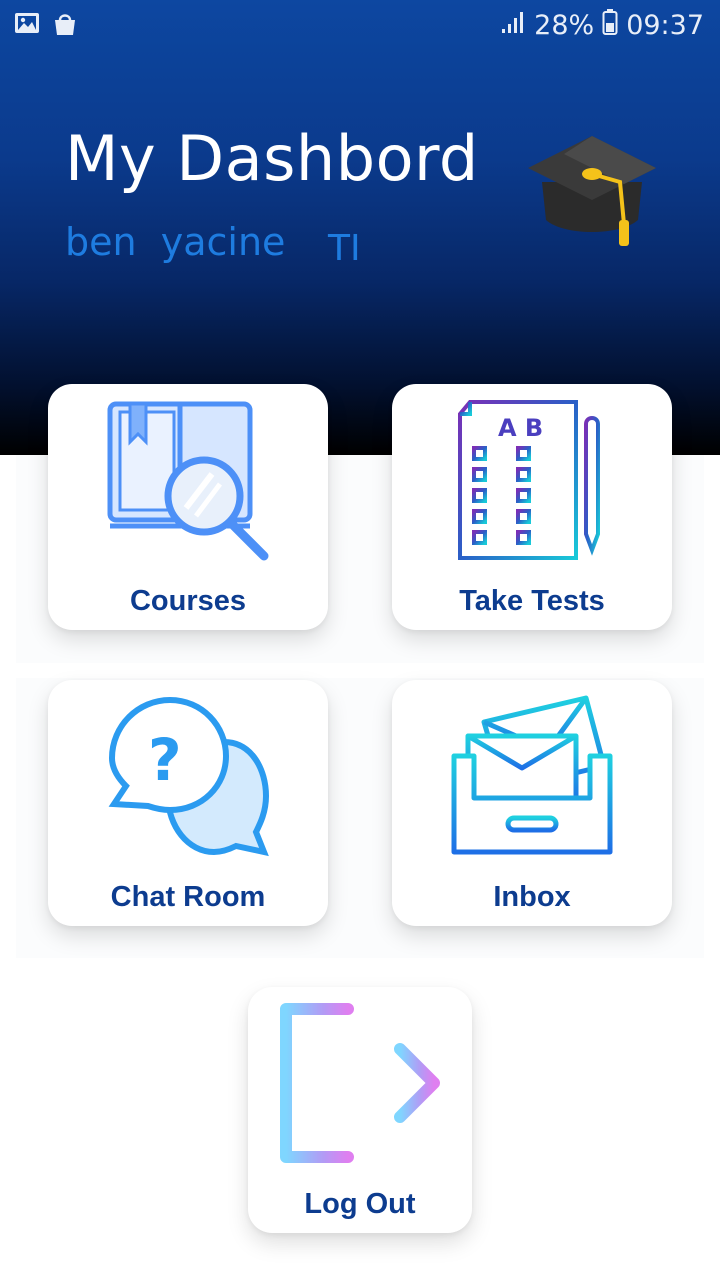  What do you see at coordinates (360, 1083) in the screenshot?
I see `logout-arrow-icon` at bounding box center [360, 1083].